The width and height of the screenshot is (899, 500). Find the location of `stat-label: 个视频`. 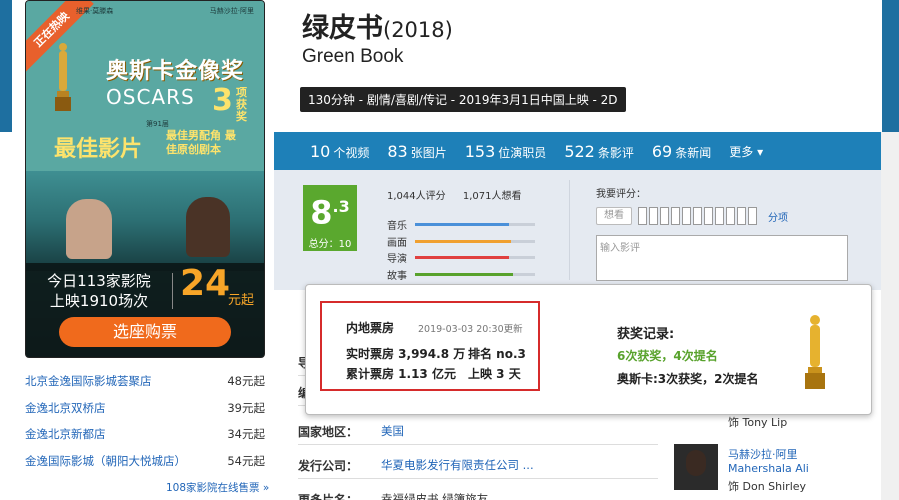

stat-label: 个视频 is located at coordinates (351, 152).